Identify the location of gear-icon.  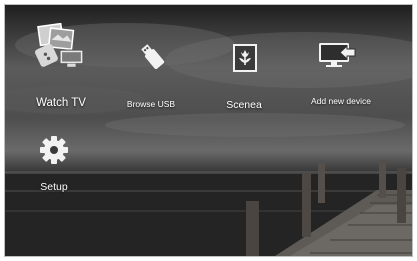
(54, 150).